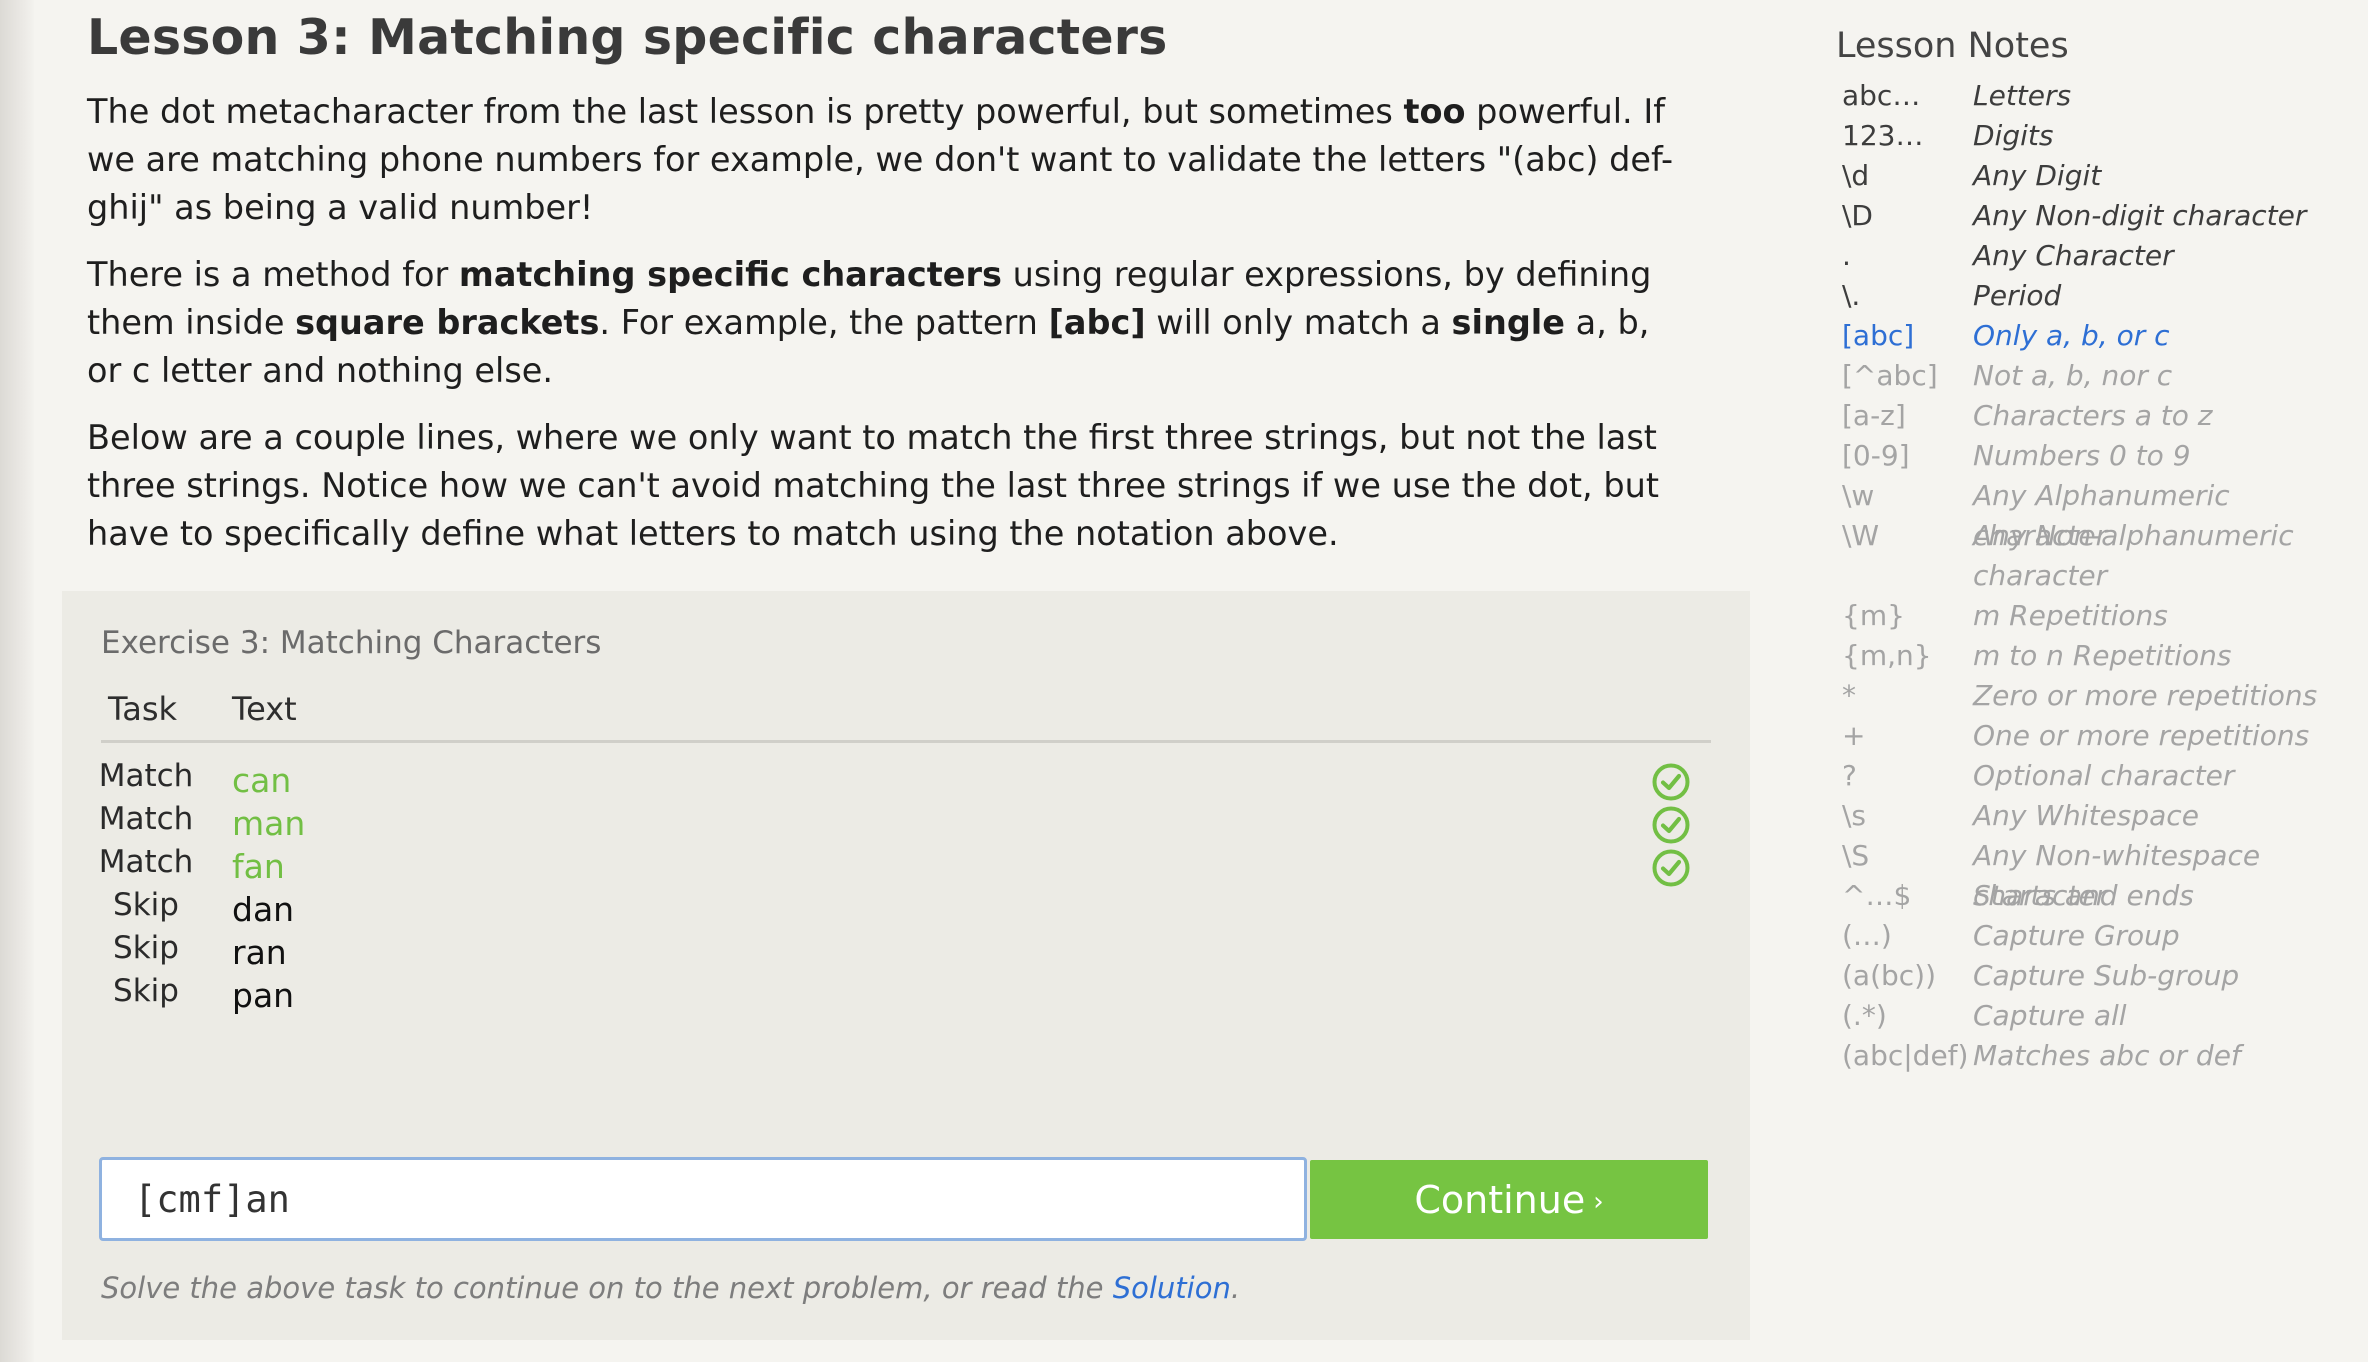 Image resolution: width=2368 pixels, height=1362 pixels. What do you see at coordinates (1952, 46) in the screenshot?
I see `lesson-notes-title: Lesson Notes` at bounding box center [1952, 46].